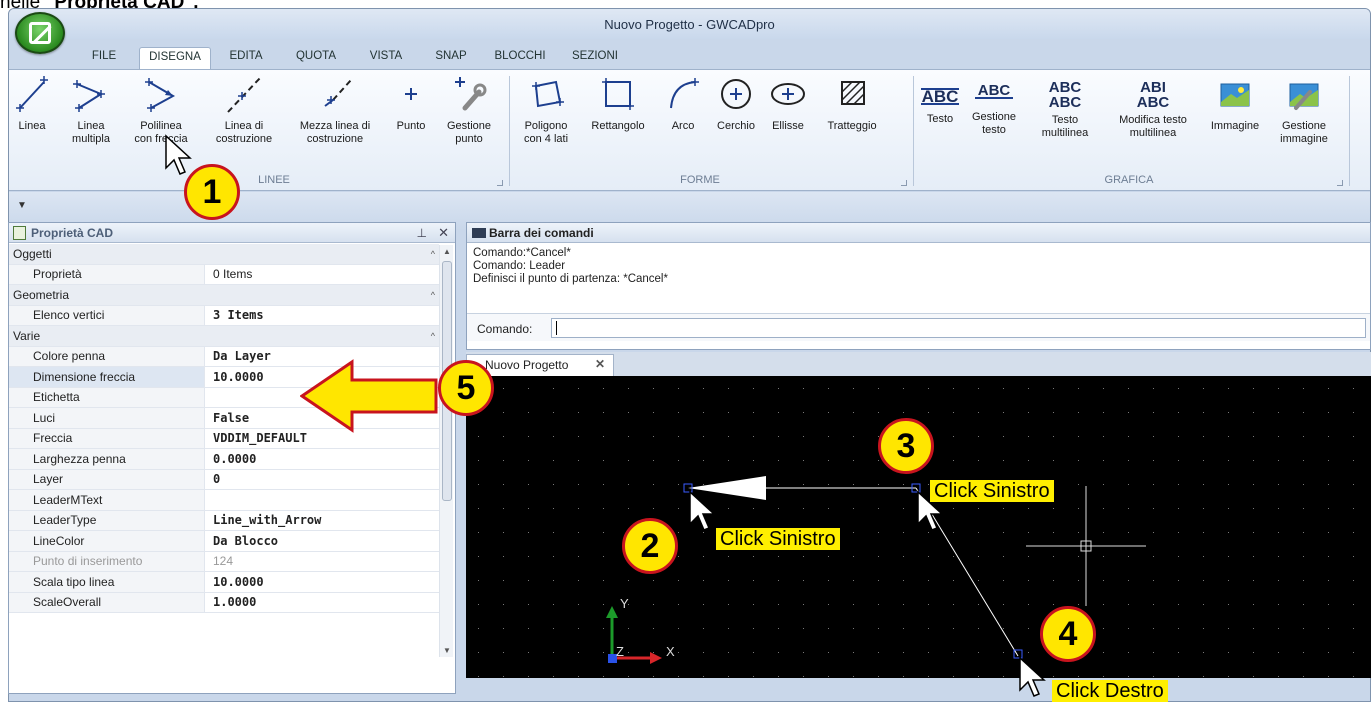 The height and width of the screenshot is (702, 1371). I want to click on property-value: Da Layer, so click(238, 356).